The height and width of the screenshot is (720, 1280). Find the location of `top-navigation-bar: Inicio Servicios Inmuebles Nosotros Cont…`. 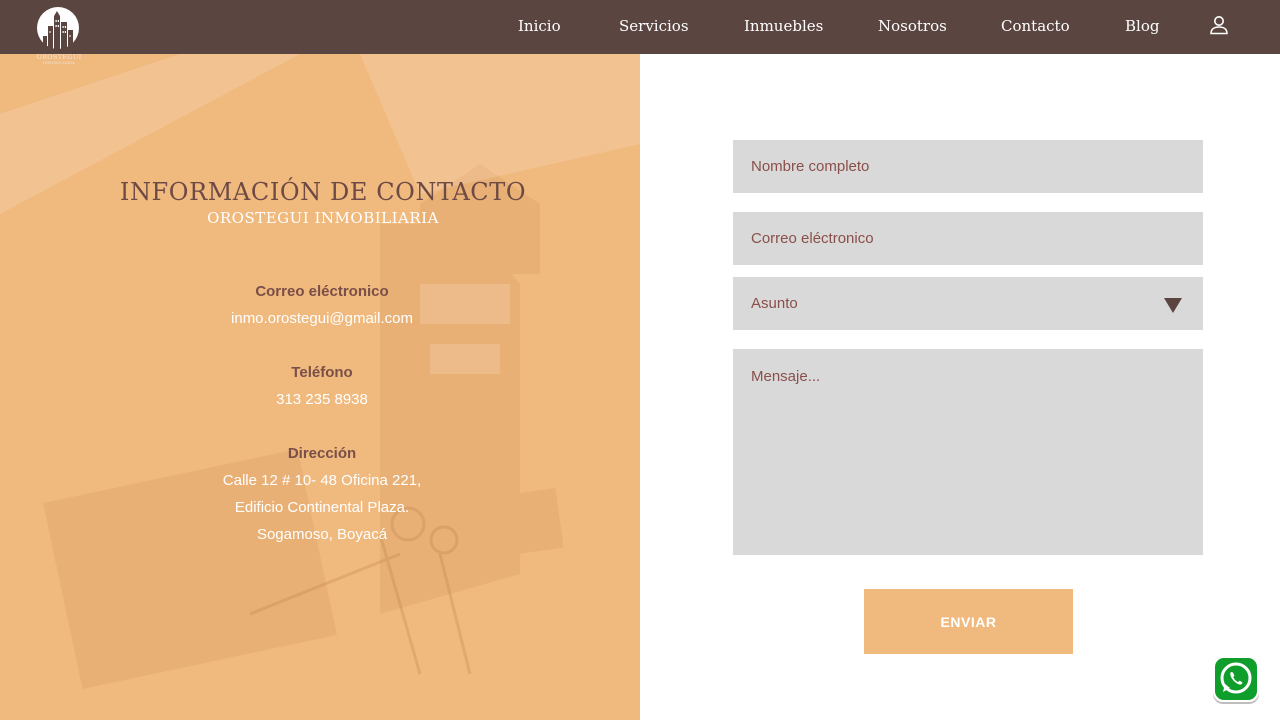

top-navigation-bar: Inicio Servicios Inmuebles Nosotros Cont… is located at coordinates (640, 27).